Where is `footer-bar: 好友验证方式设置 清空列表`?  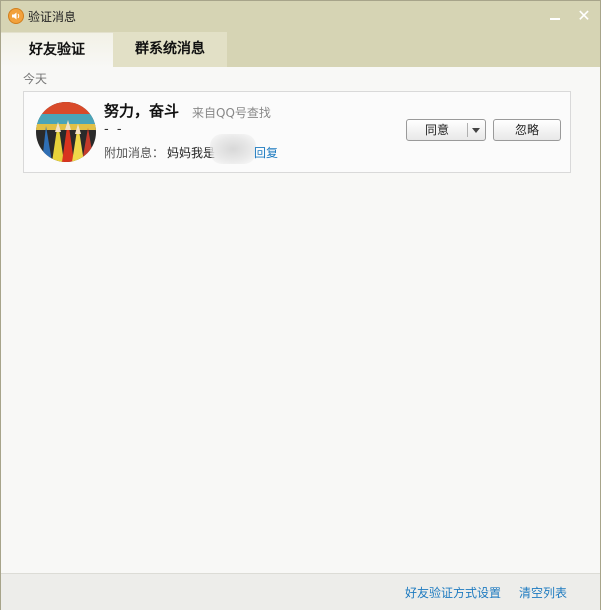 footer-bar: 好友验证方式设置 清空列表 is located at coordinates (300, 591).